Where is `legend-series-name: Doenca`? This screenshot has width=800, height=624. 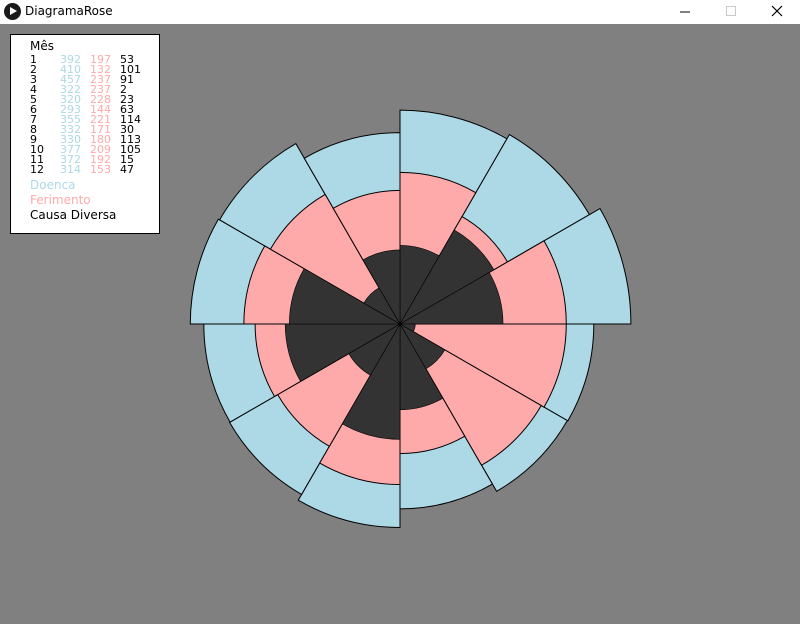 legend-series-name: Doenca is located at coordinates (53, 185).